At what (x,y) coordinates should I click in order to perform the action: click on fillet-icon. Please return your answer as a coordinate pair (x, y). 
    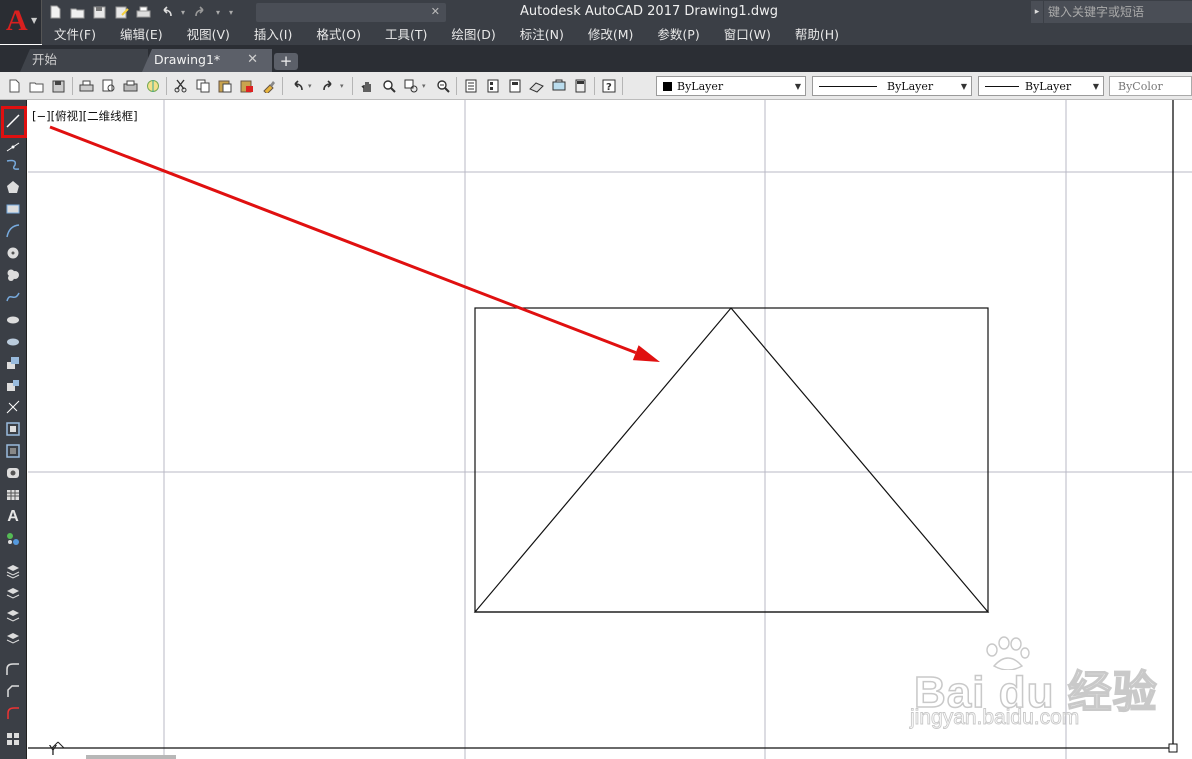
    Looking at the image, I should click on (13, 669).